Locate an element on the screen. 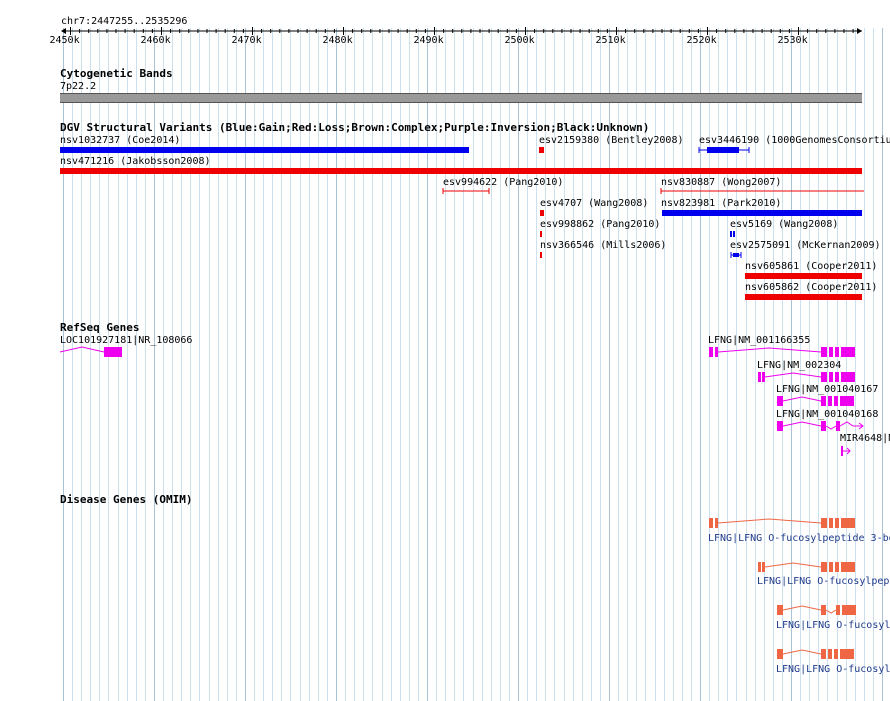 The height and width of the screenshot is (701, 890). ruler-right-arrow is located at coordinates (859, 31).